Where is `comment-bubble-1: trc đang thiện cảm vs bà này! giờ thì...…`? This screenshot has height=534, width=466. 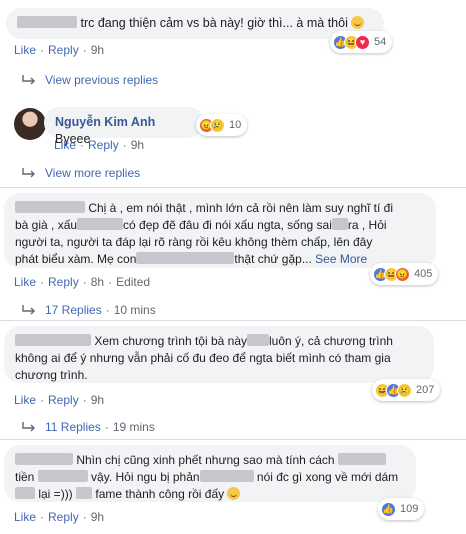 comment-bubble-1: trc đang thiện cảm vs bà này! giờ thì...… is located at coordinates (195, 23).